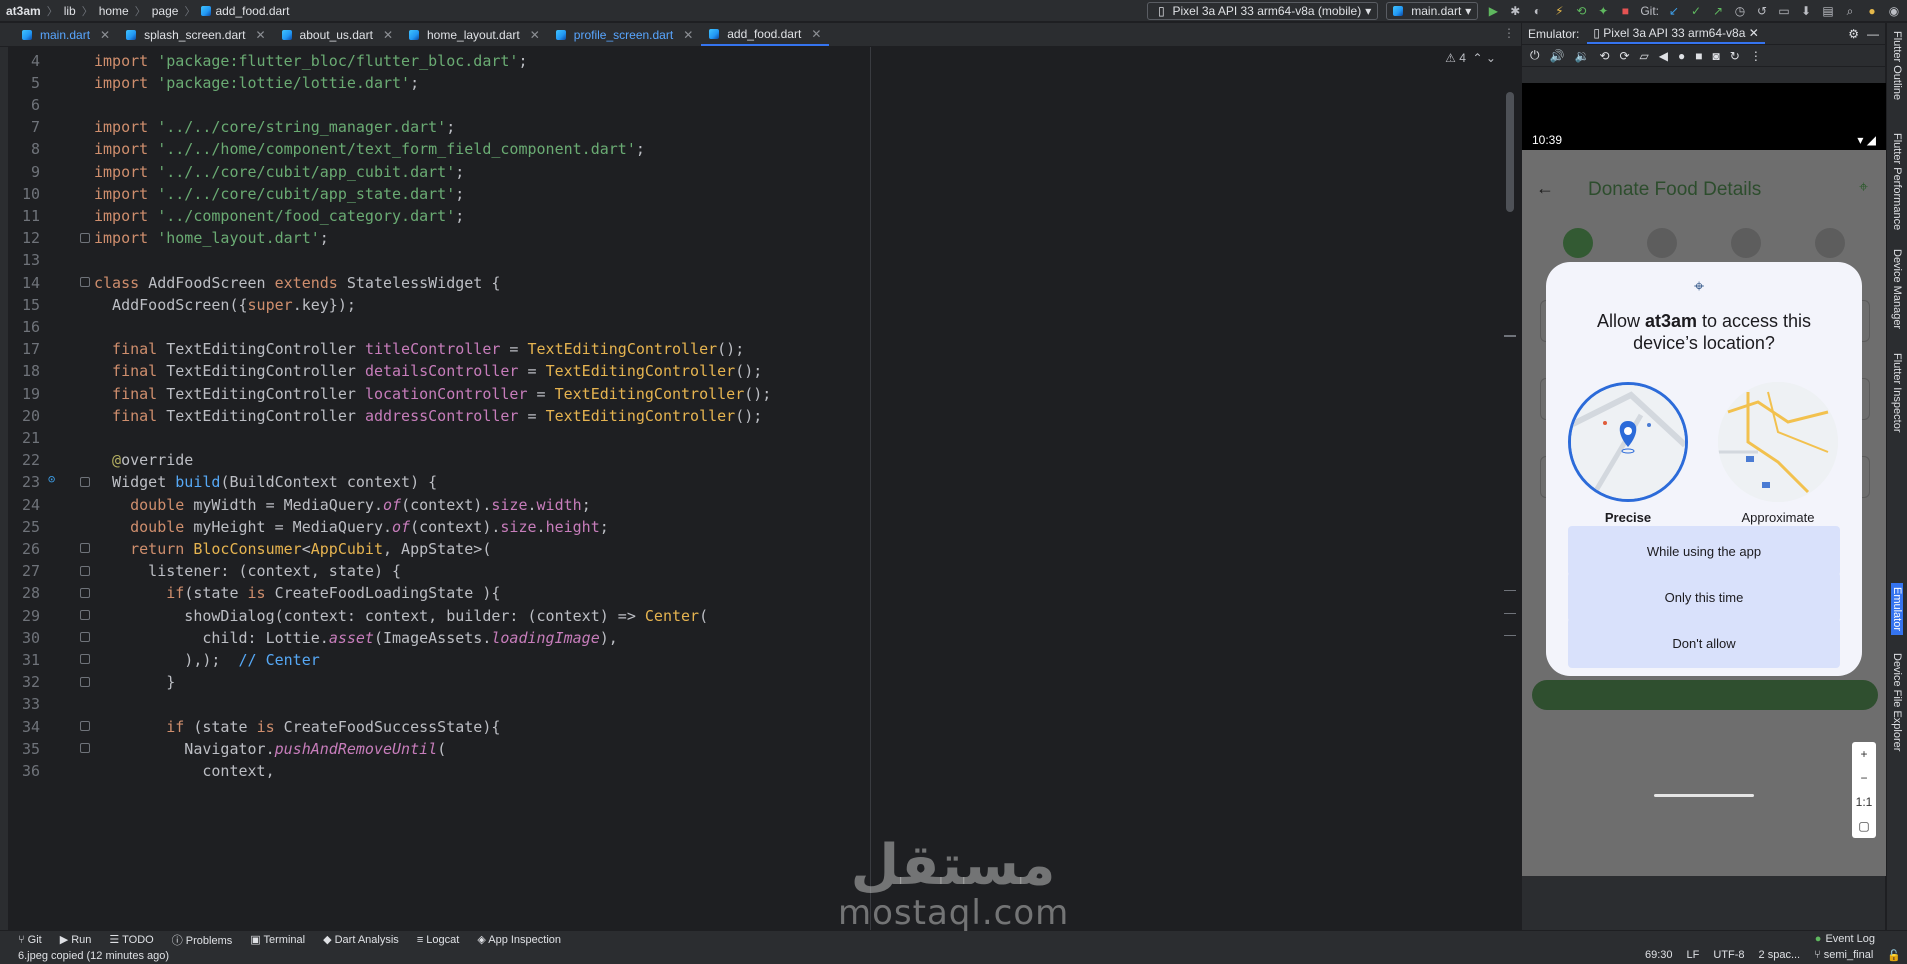 This screenshot has height=964, width=1907. Describe the element at coordinates (624, 34) in the screenshot. I see `tab-profile-screen: profile_screen.dart ✕` at that location.